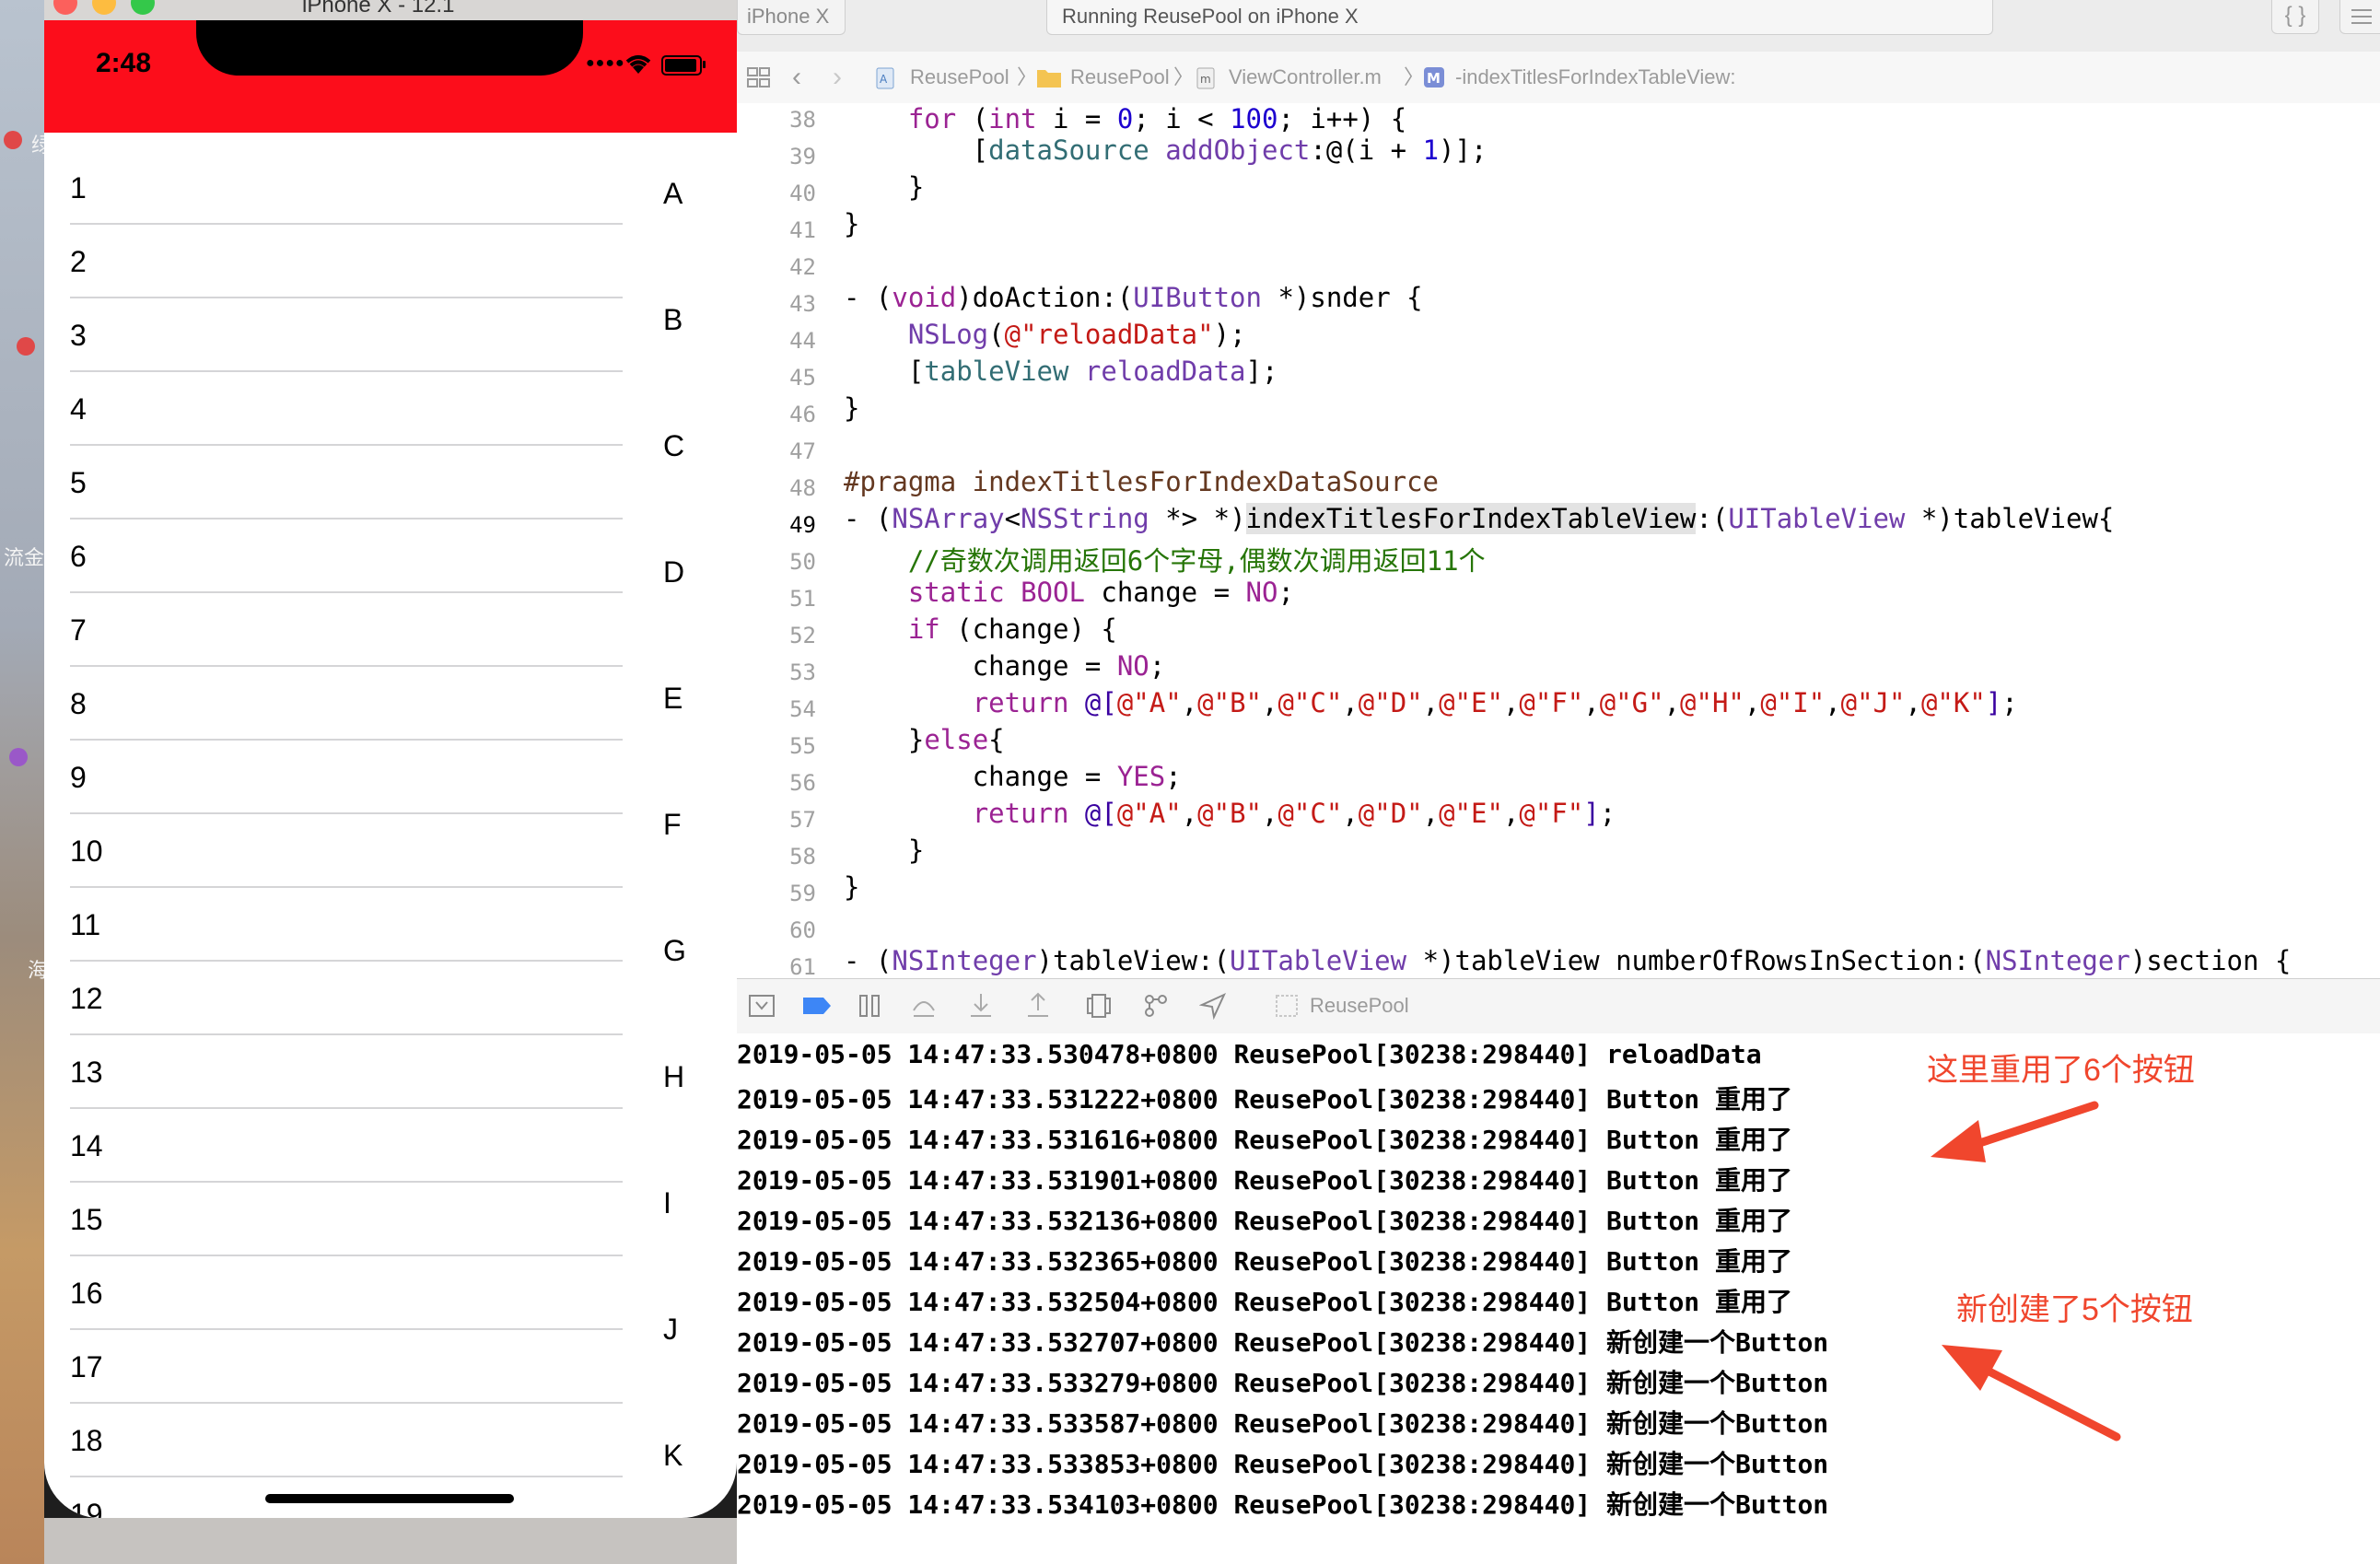 Image resolution: width=2380 pixels, height=1564 pixels. Describe the element at coordinates (776, 230) in the screenshot. I see `line-number: 41` at that location.